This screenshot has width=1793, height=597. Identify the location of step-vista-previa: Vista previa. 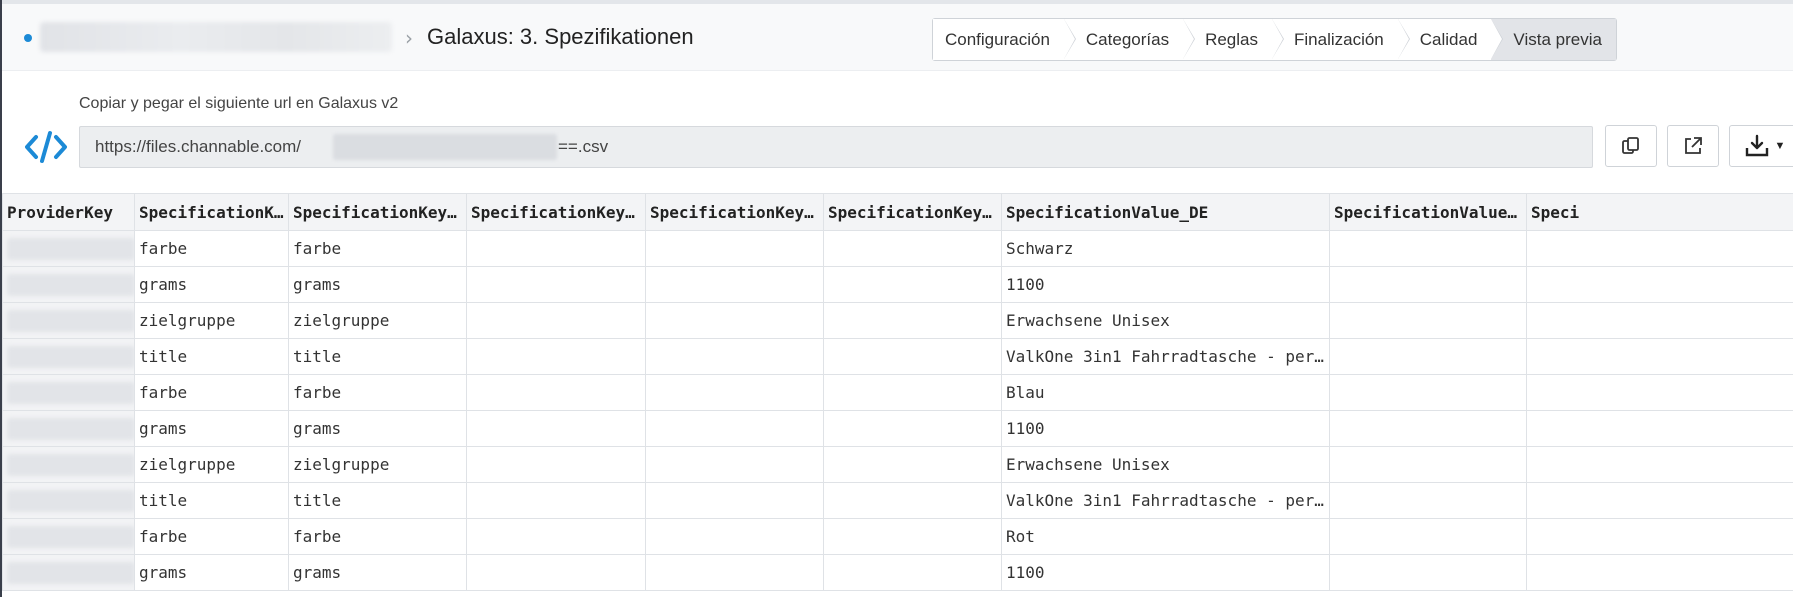
(1553, 39).